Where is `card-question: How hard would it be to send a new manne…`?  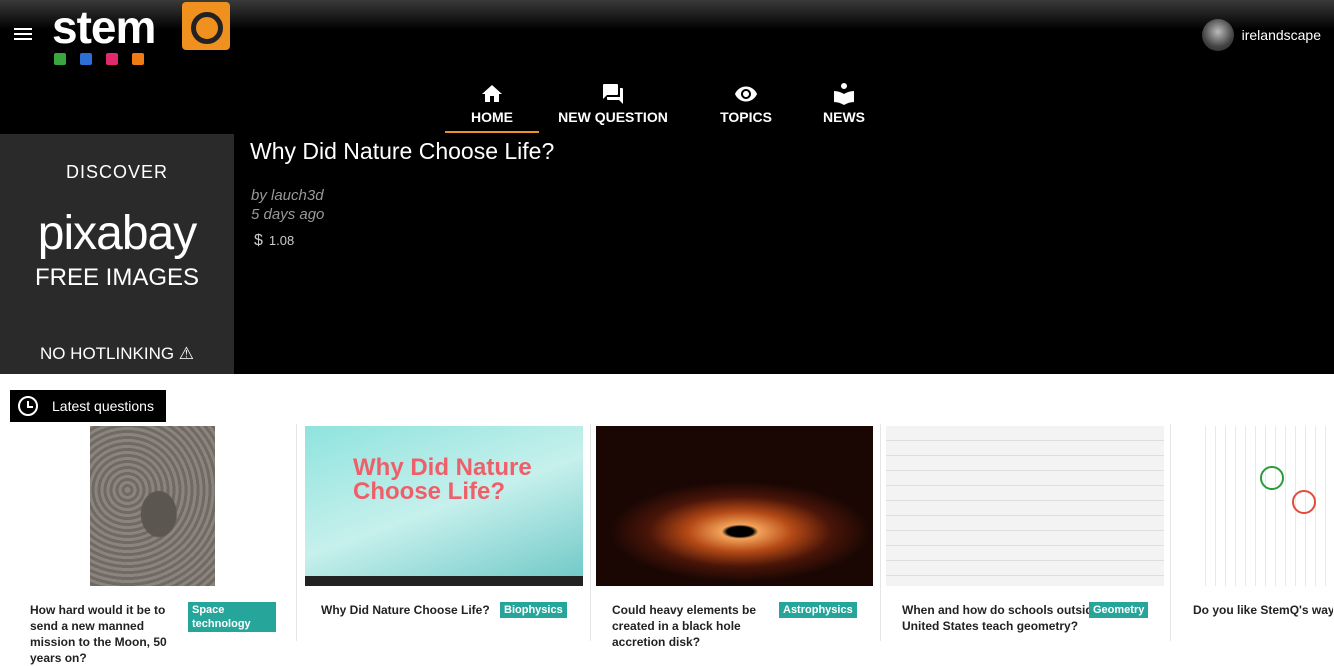
card-question: How hard would it be to send a new manne… is located at coordinates (105, 634).